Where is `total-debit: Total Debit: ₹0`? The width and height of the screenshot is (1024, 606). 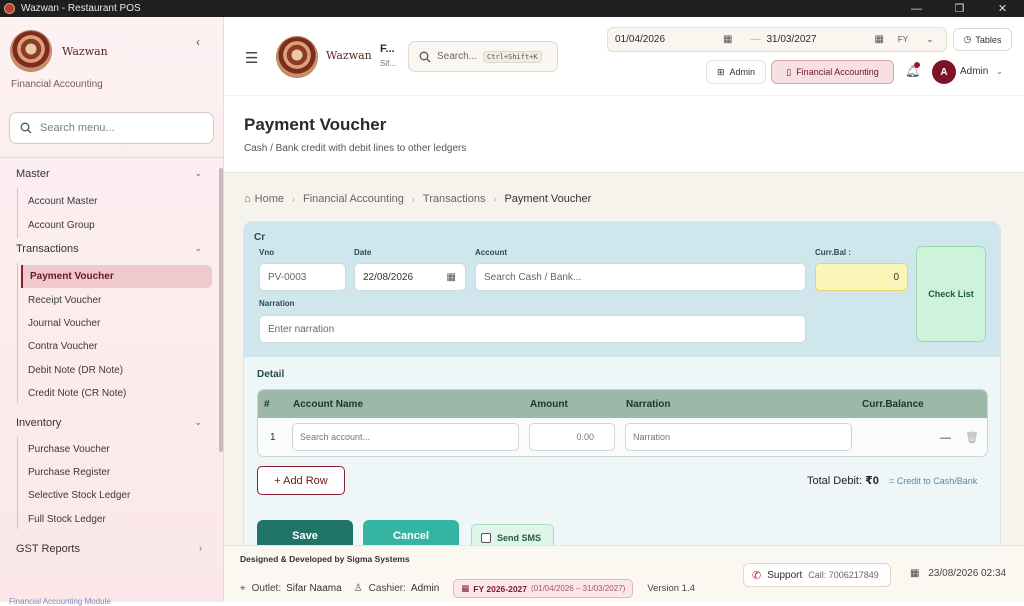 total-debit: Total Debit: ₹0 is located at coordinates (843, 480).